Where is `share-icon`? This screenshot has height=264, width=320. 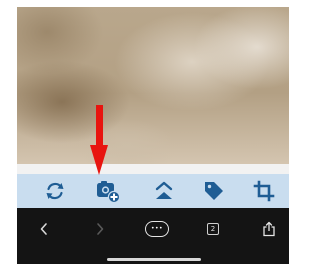 share-icon is located at coordinates (269, 229).